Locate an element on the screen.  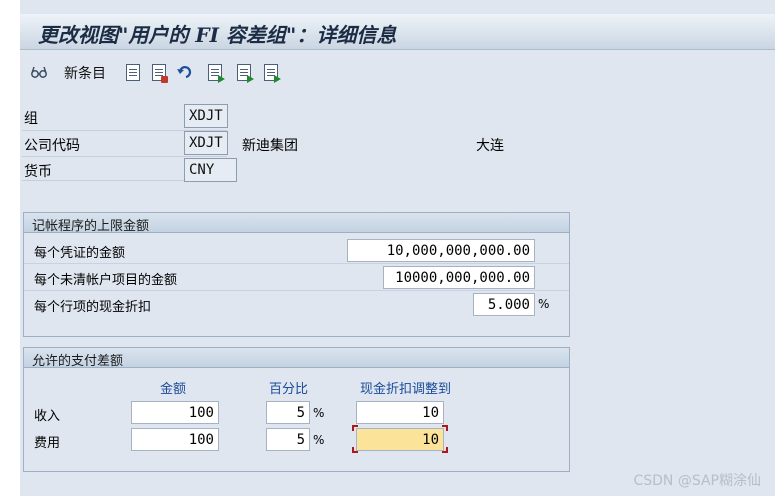
cash-discount-per-line-label: 每个行项的现金折扣 is located at coordinates (93, 307).